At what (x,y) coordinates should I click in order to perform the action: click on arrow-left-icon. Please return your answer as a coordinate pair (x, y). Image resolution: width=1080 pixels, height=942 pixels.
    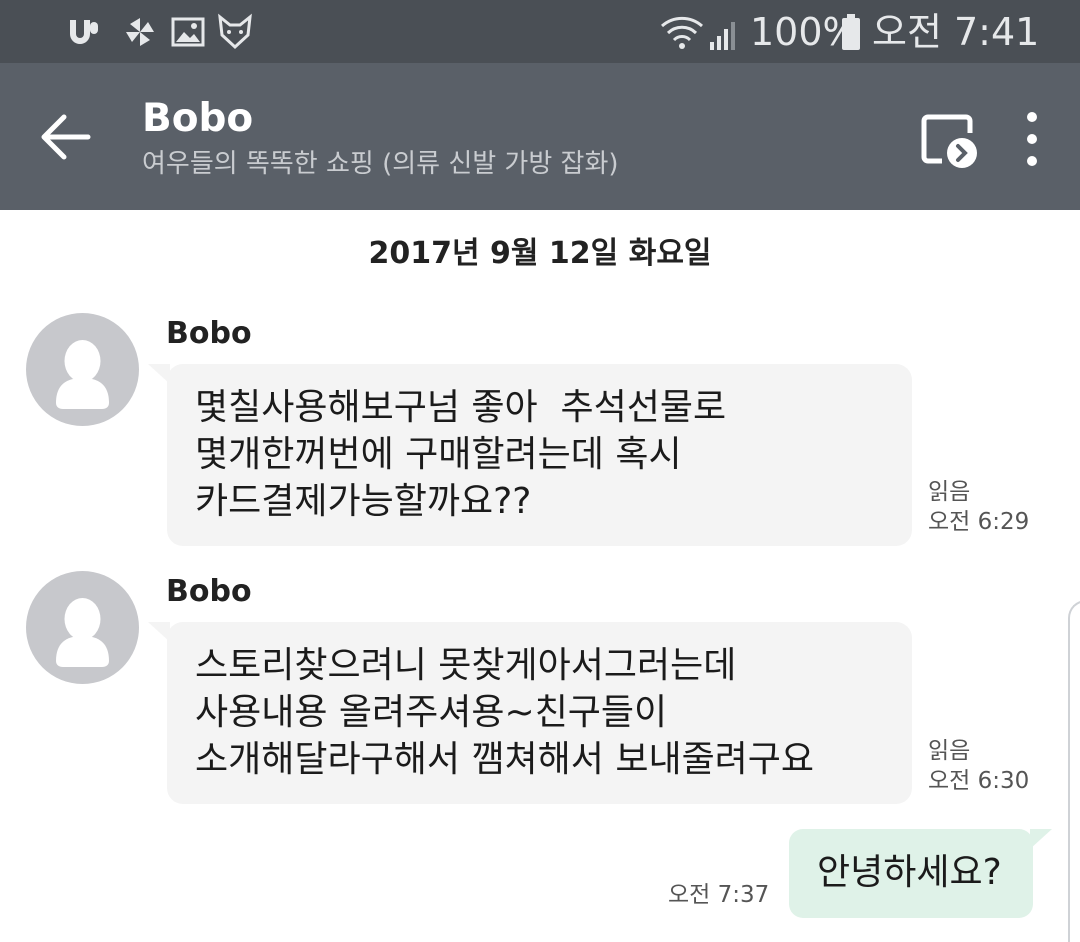
    Looking at the image, I should click on (66, 137).